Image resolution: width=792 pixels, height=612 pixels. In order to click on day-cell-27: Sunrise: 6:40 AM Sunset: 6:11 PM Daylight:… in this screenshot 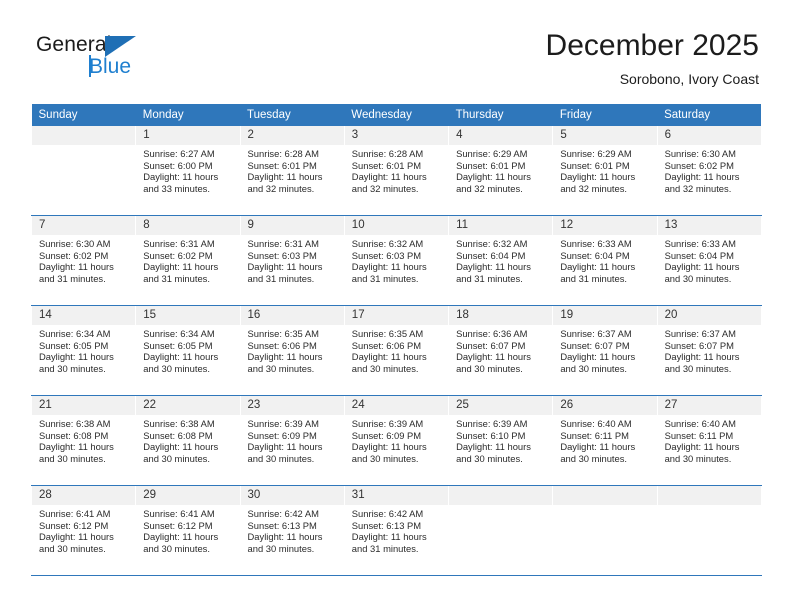, I will do `click(709, 450)`.